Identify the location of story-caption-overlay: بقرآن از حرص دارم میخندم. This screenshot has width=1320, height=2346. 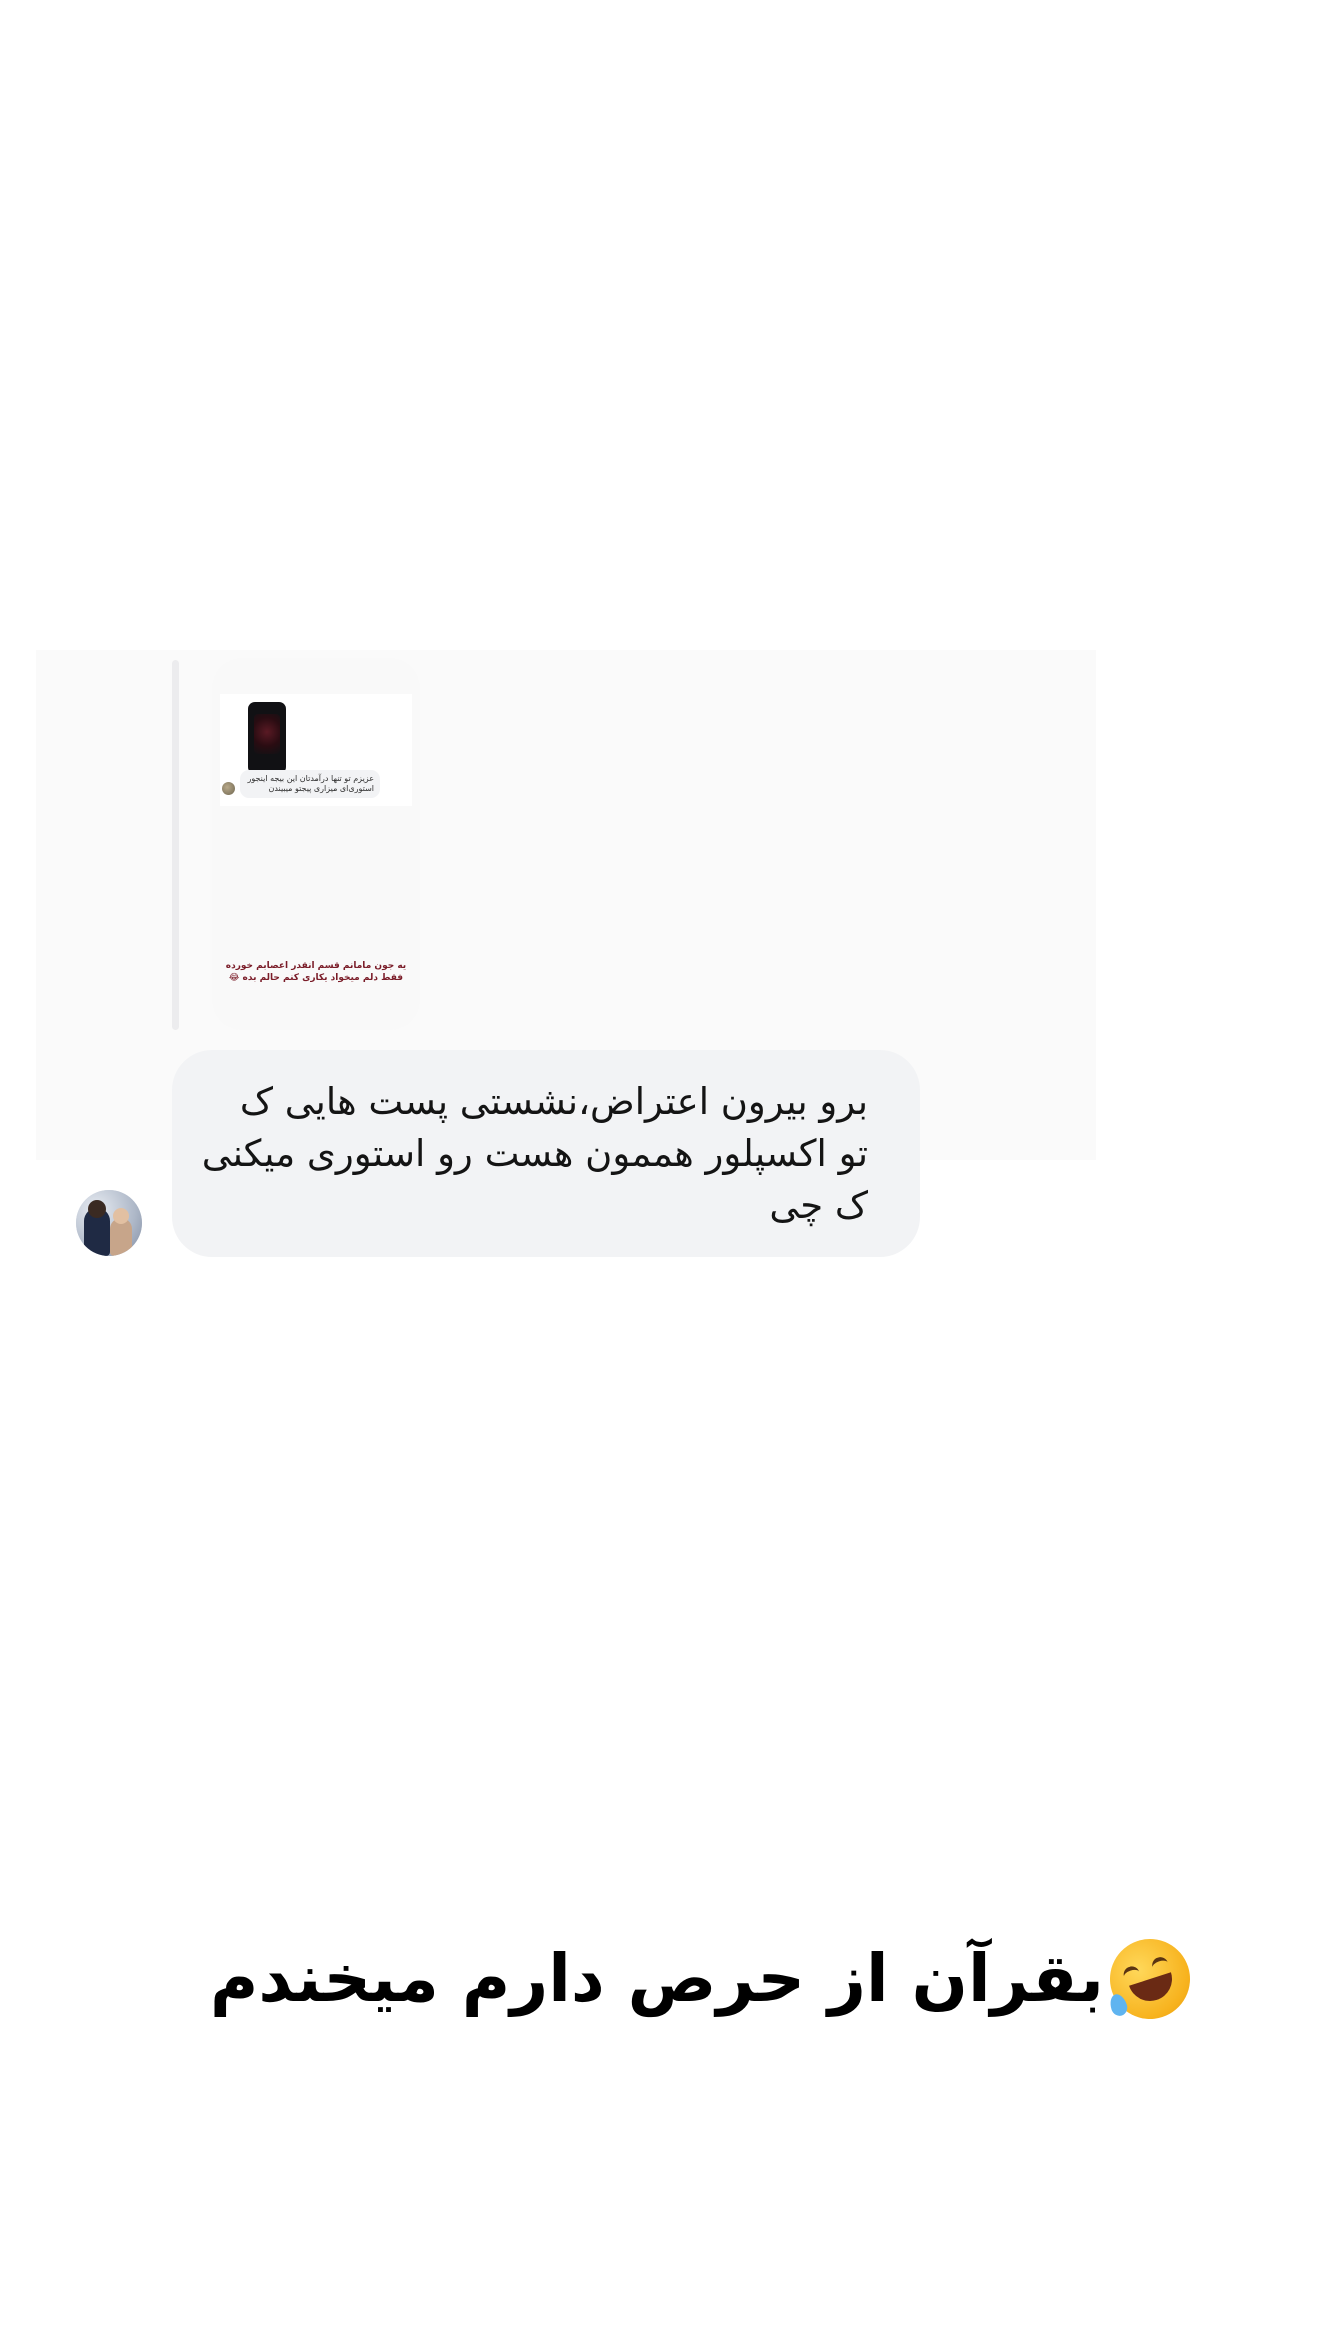
(700, 1979).